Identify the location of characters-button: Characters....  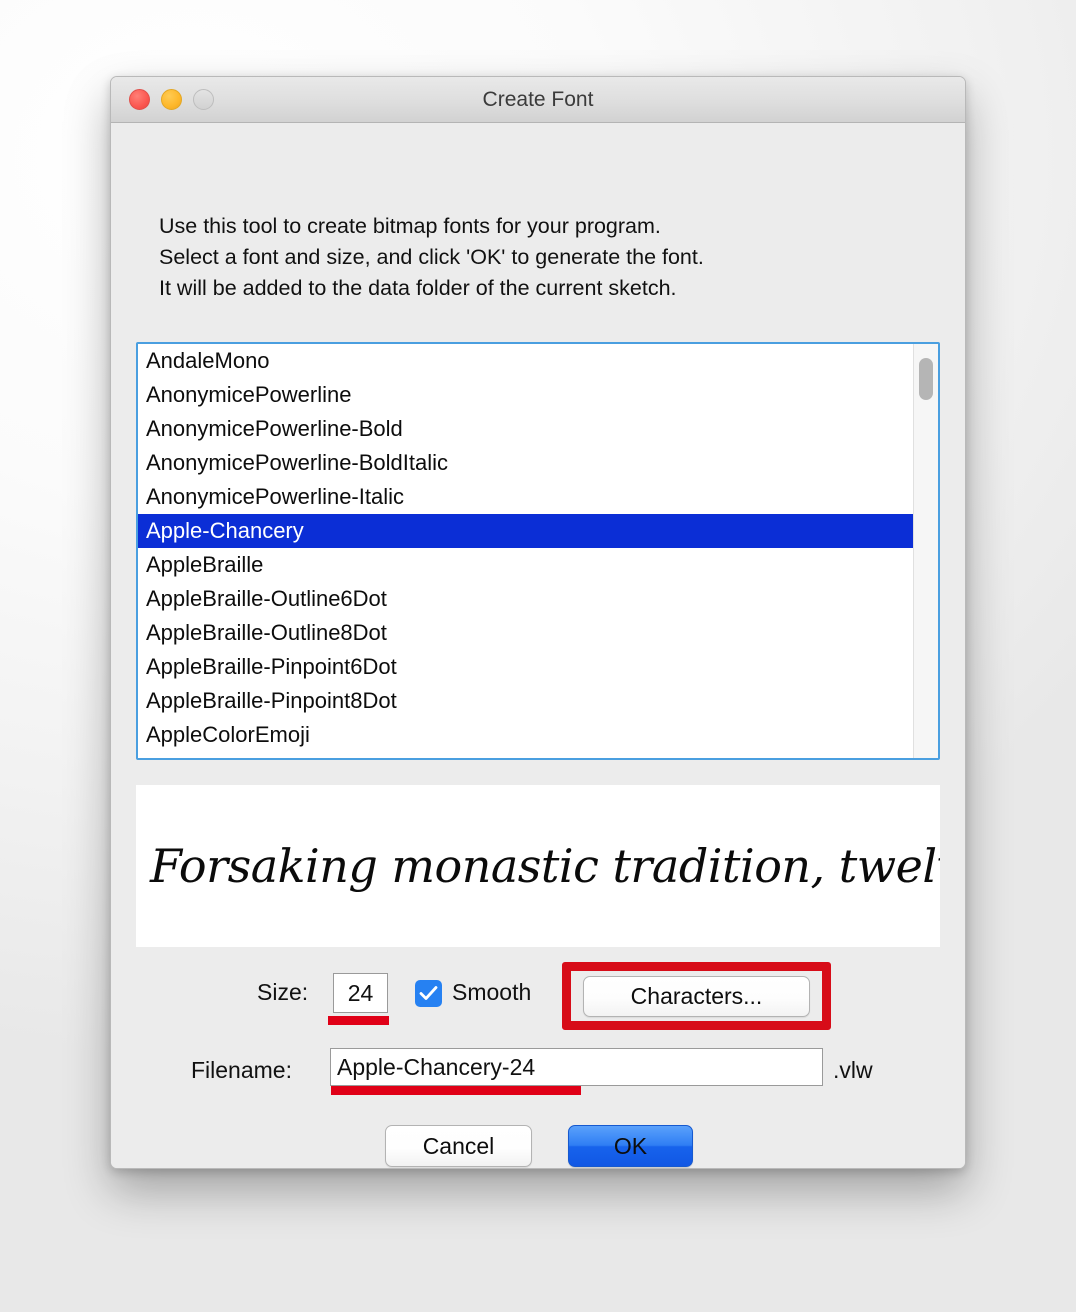
(696, 996).